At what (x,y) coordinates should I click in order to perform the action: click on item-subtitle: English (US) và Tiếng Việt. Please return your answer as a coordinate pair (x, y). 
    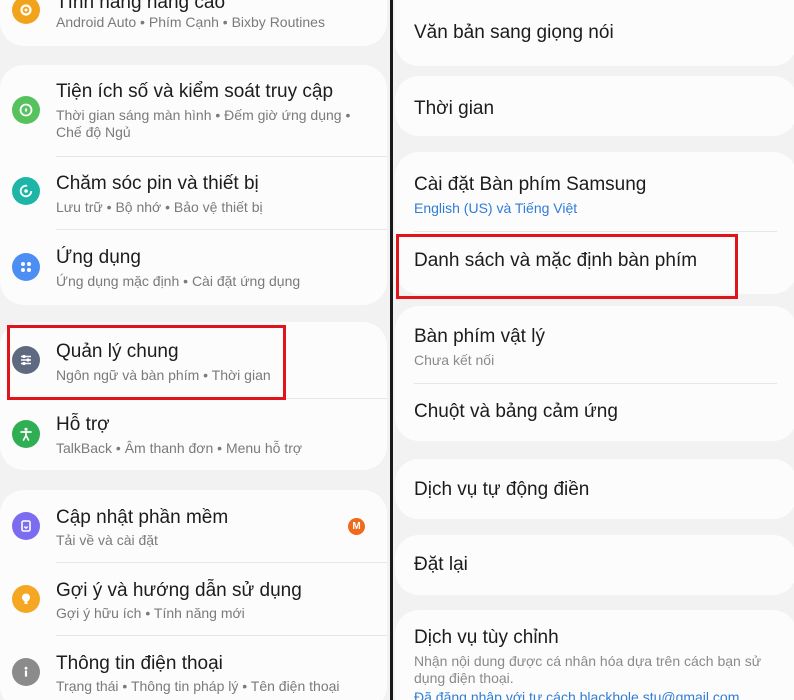
    Looking at the image, I should click on (496, 208).